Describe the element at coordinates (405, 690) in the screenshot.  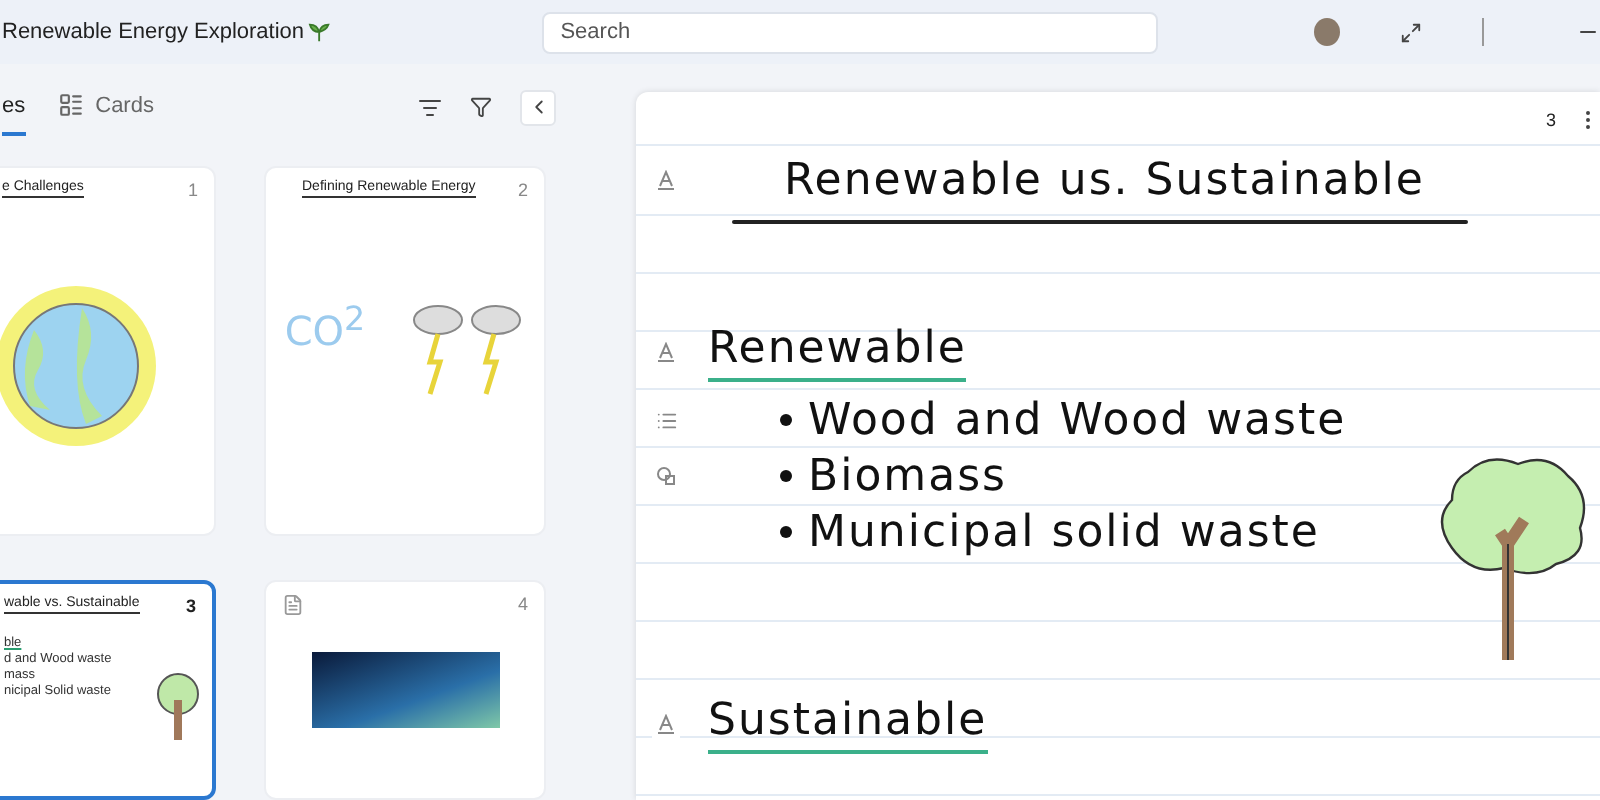
I see `page-card: 4` at that location.